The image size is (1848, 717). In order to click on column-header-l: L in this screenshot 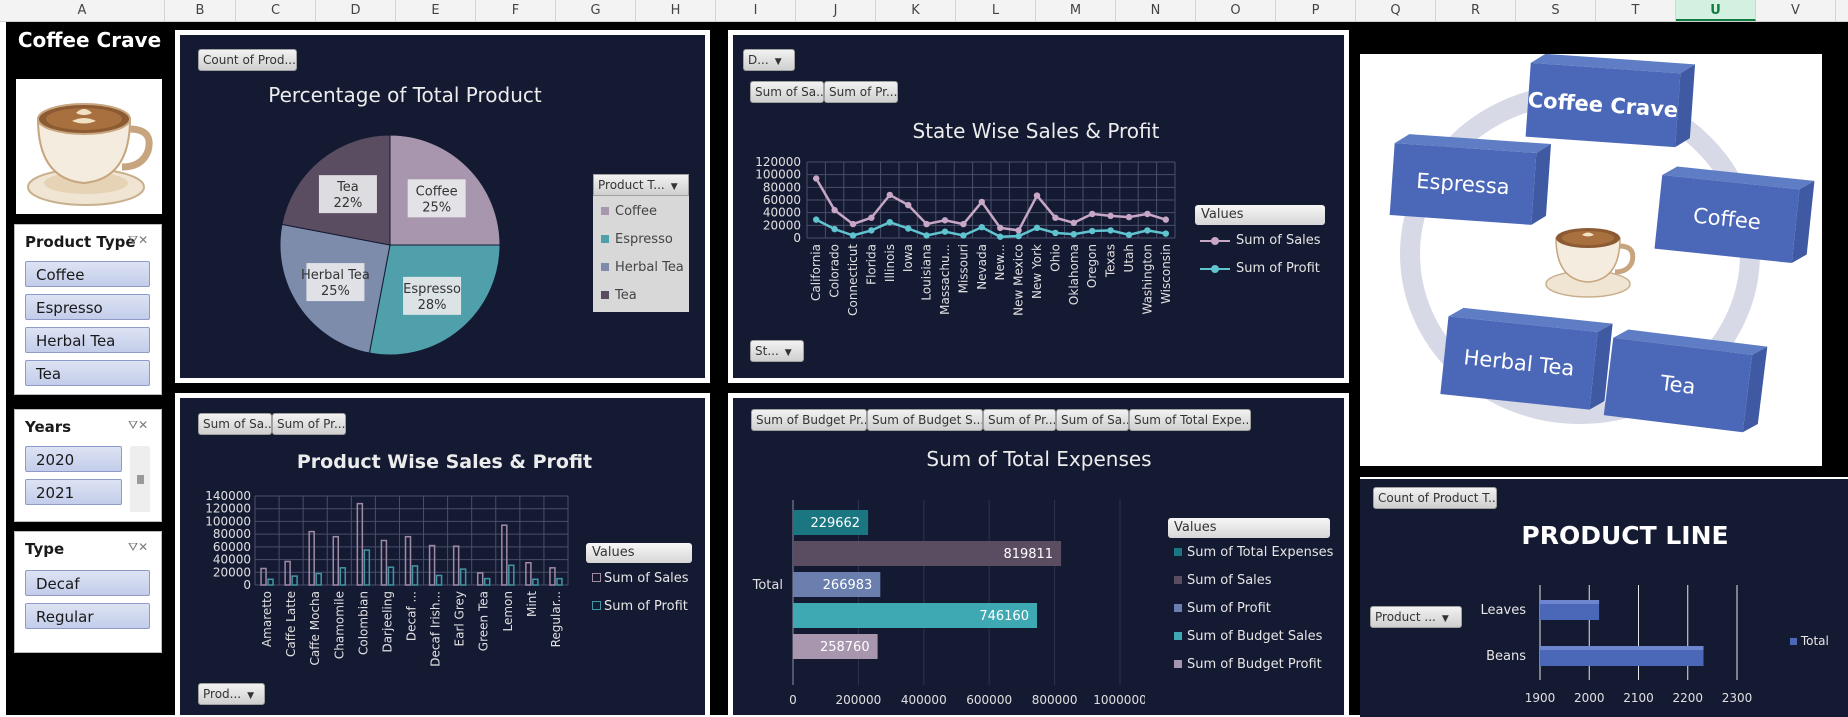, I will do `click(996, 10)`.